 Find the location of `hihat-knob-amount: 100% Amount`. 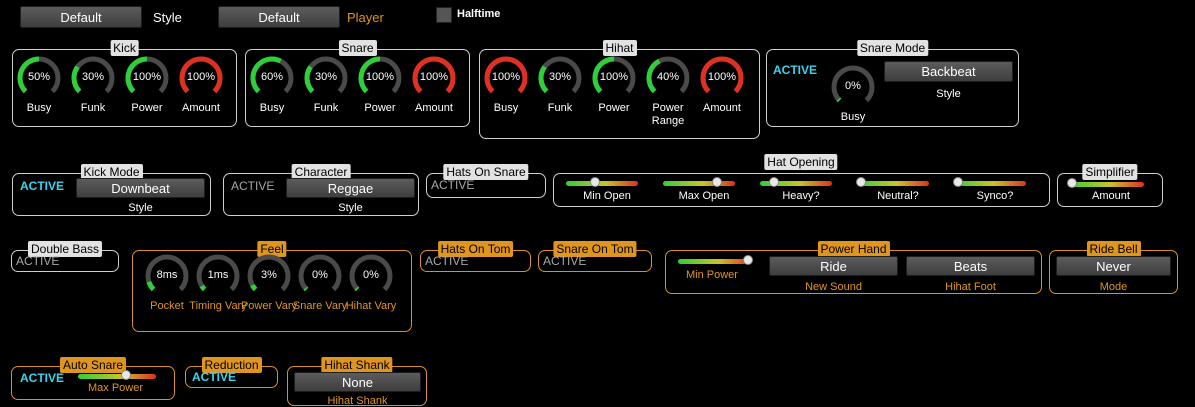

hihat-knob-amount: 100% Amount is located at coordinates (722, 91).